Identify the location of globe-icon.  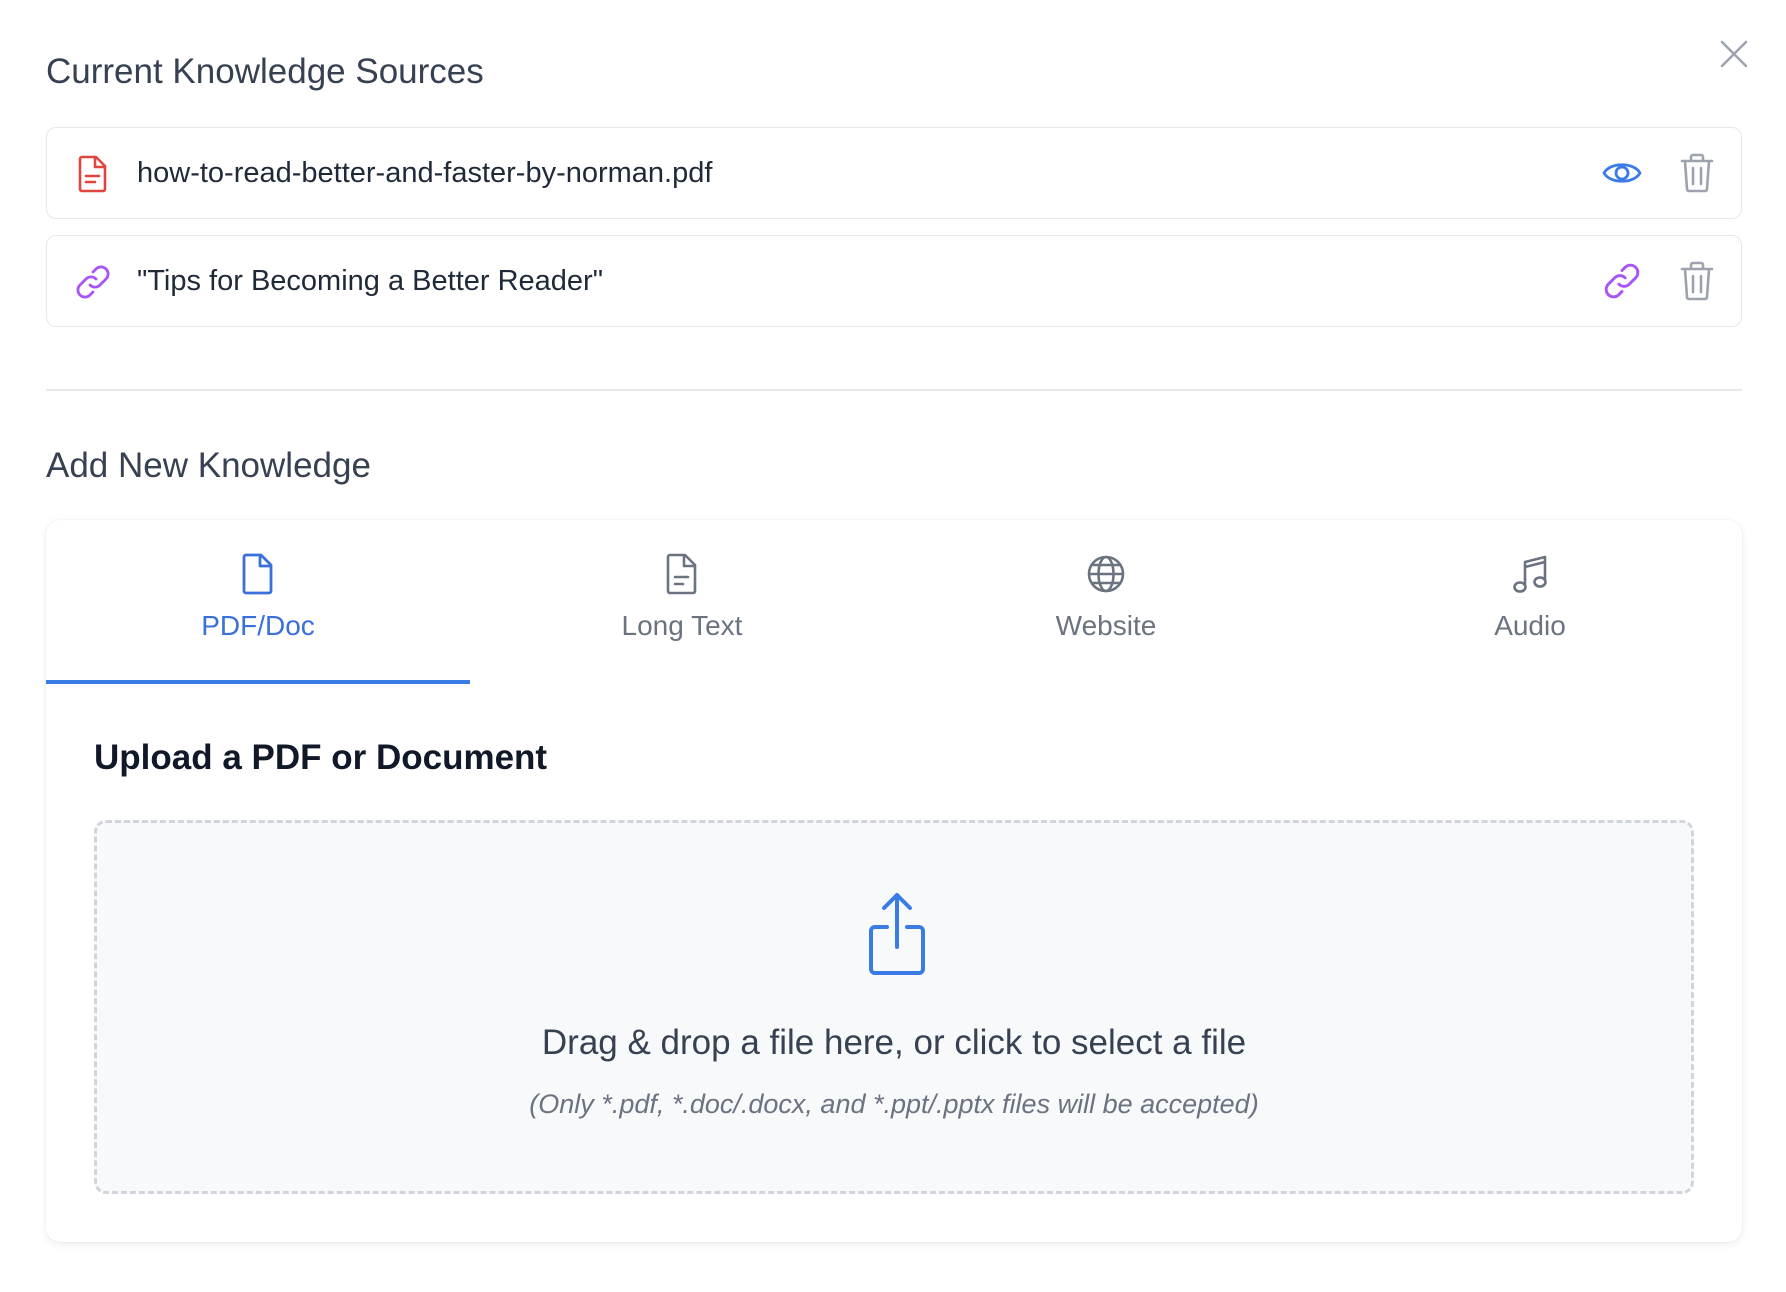
(1106, 574).